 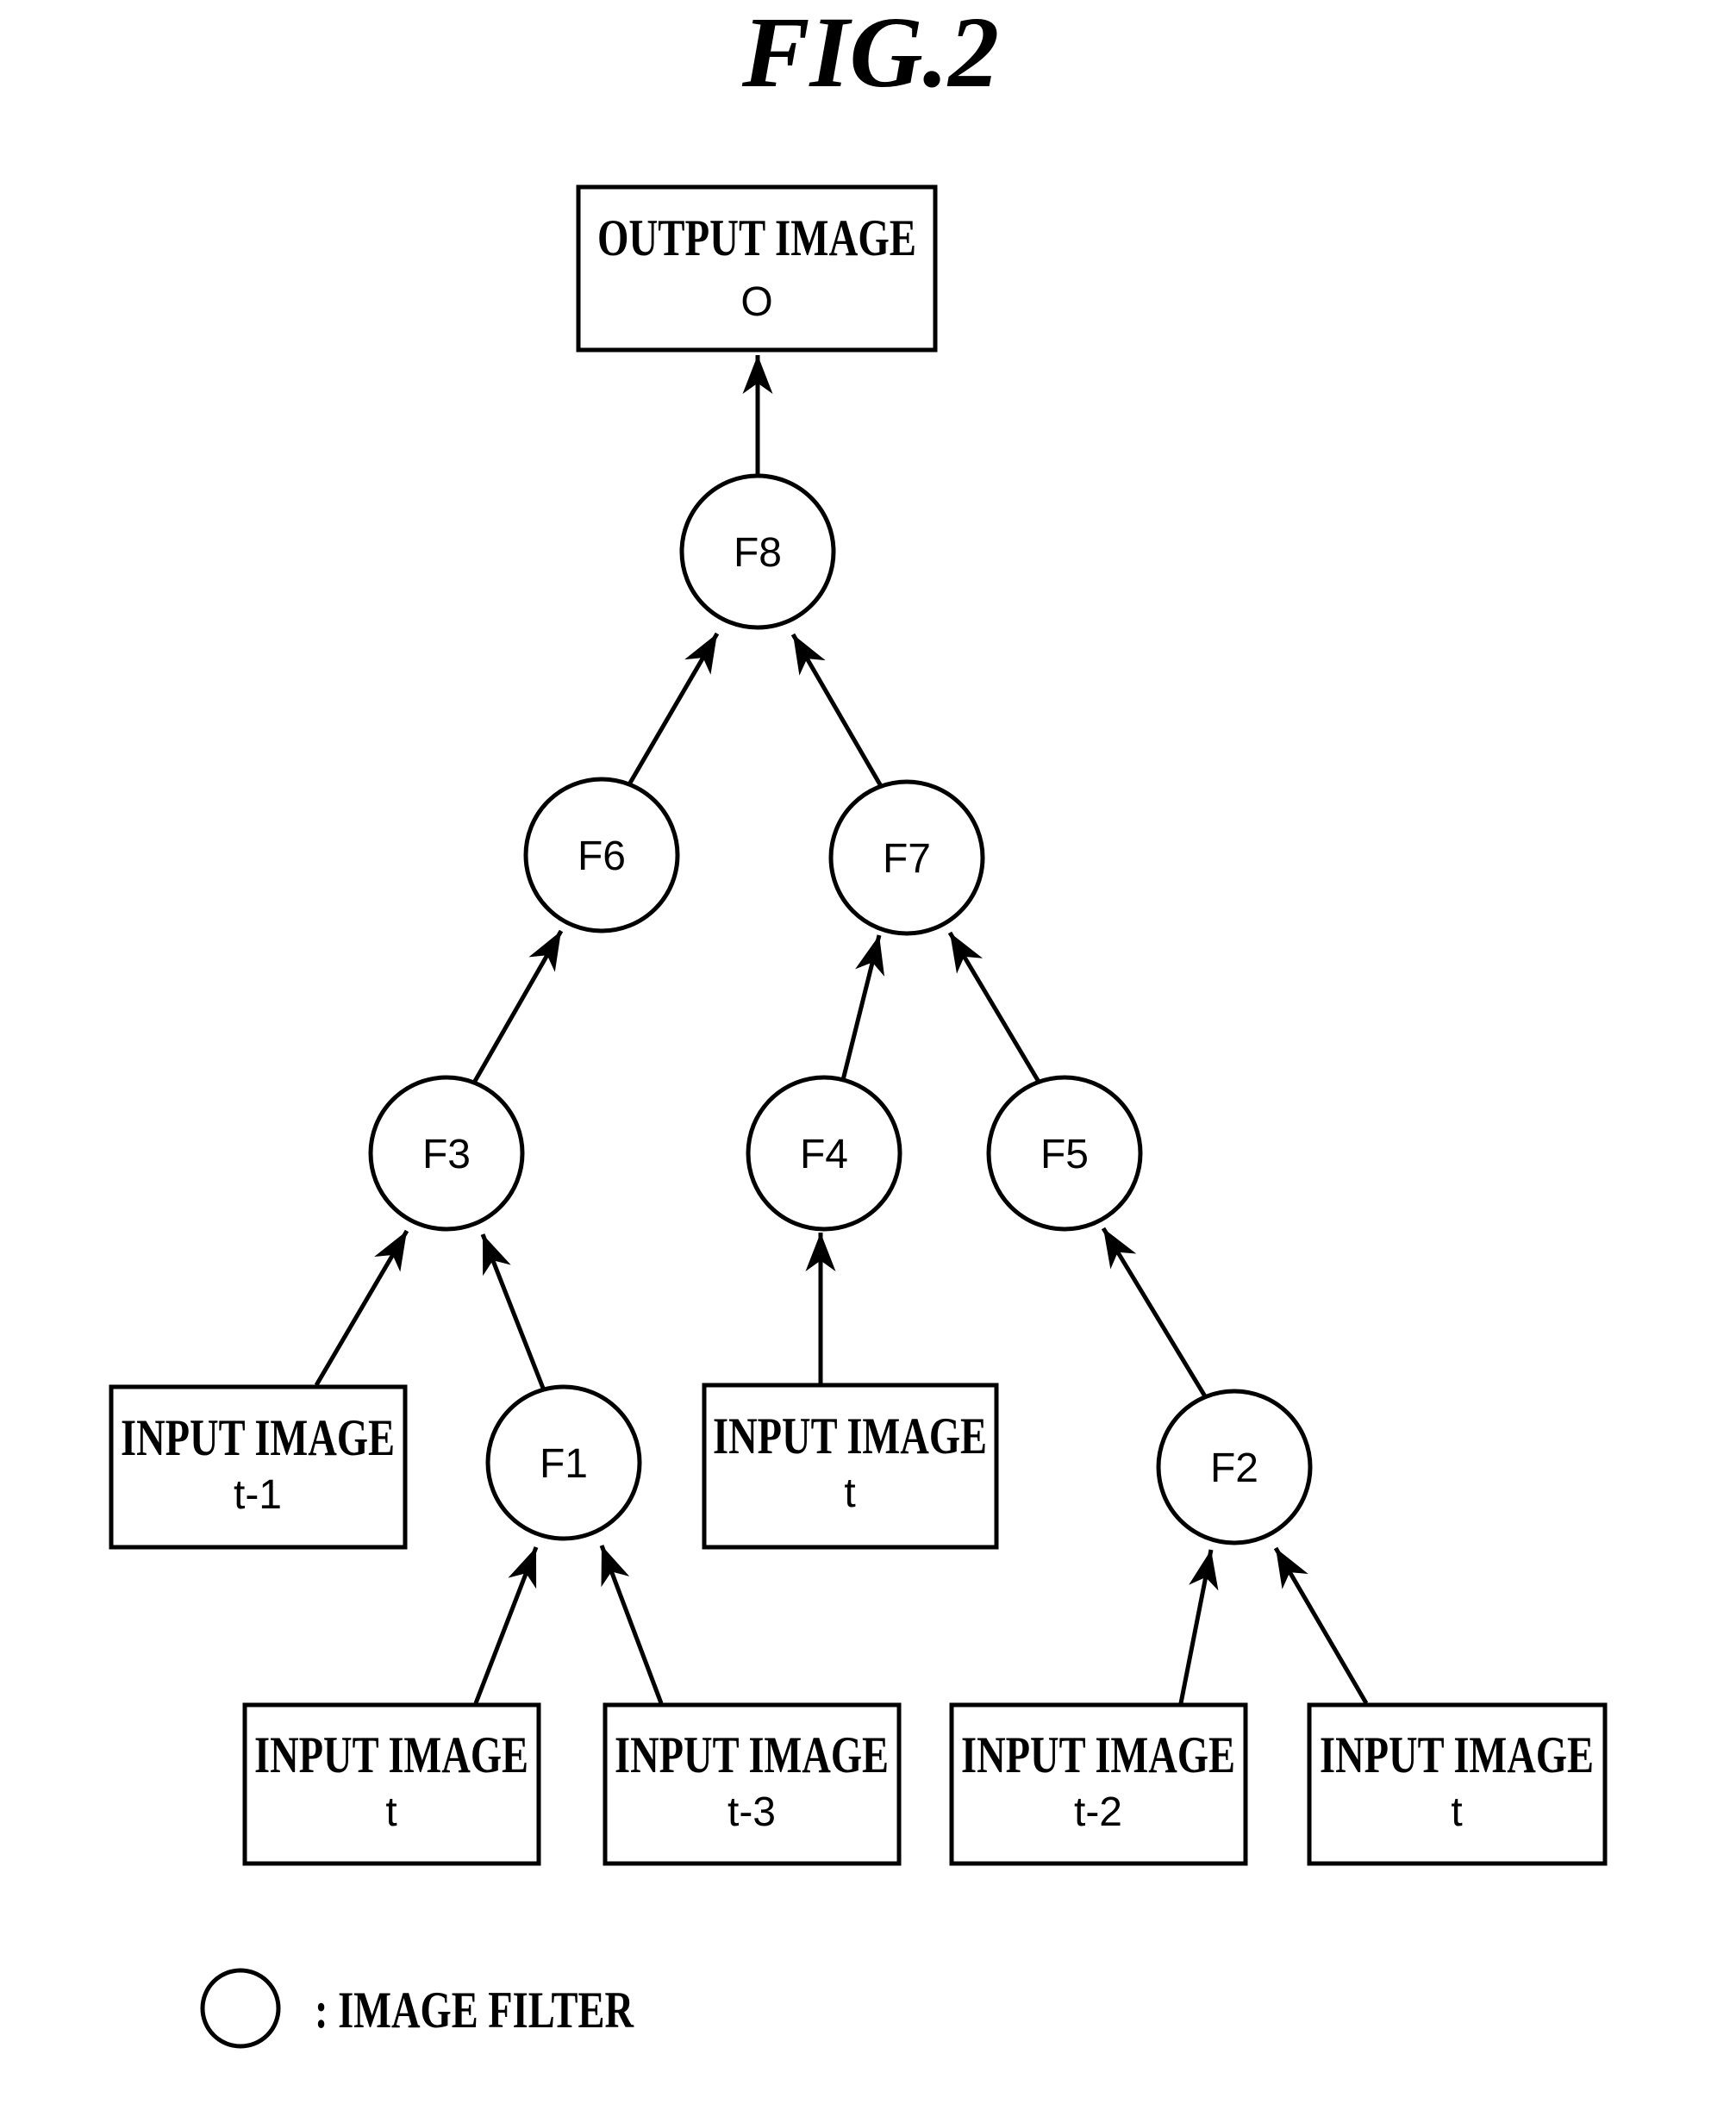 I want to click on input-image-sub: t-2, so click(x=1098, y=1812).